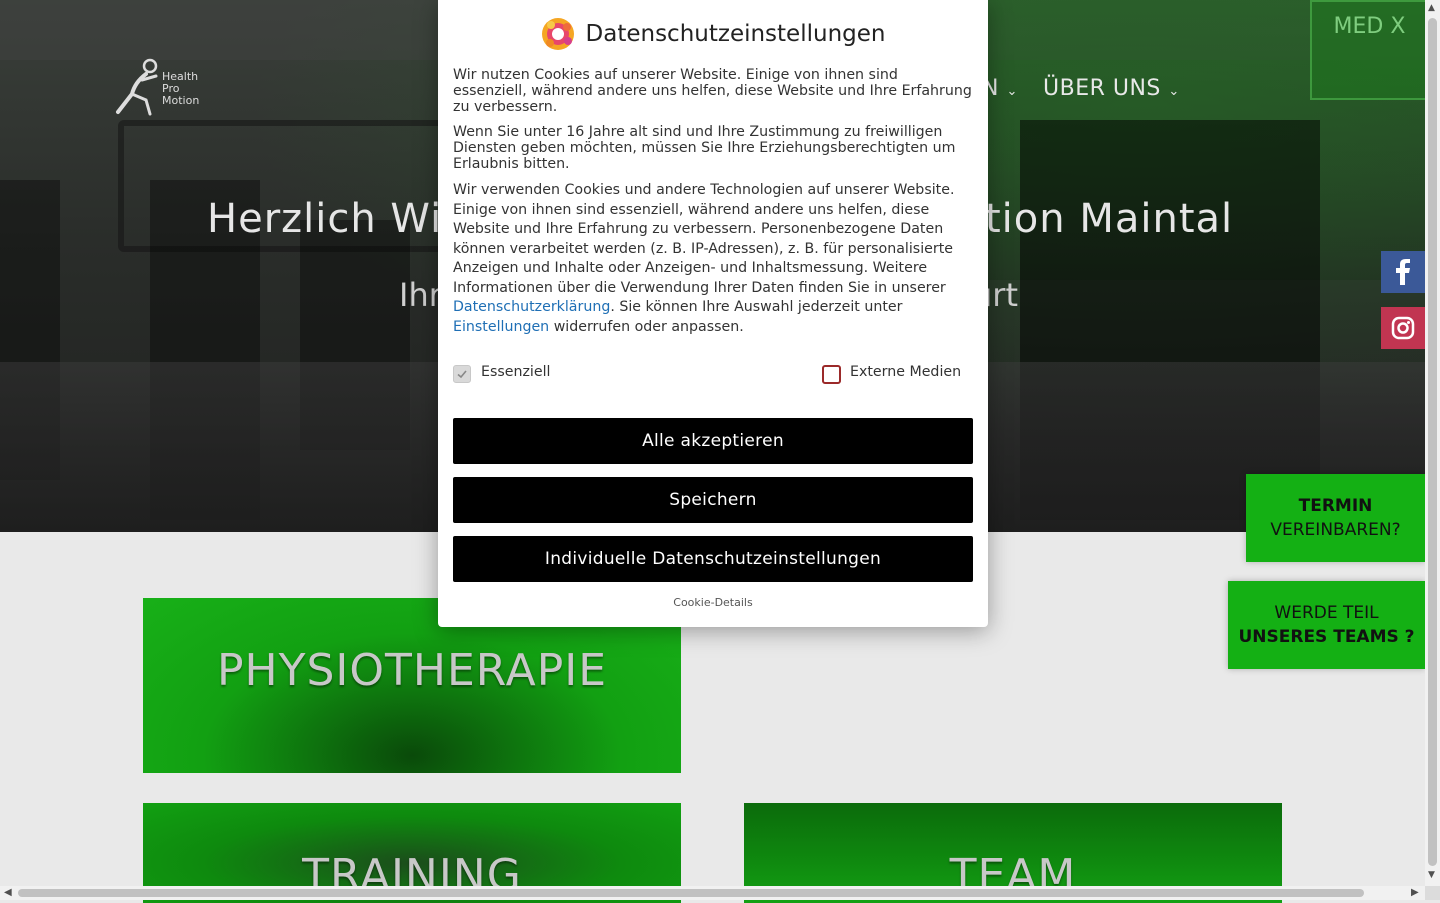 The height and width of the screenshot is (903, 1440). I want to click on instagram-button, so click(1403, 328).